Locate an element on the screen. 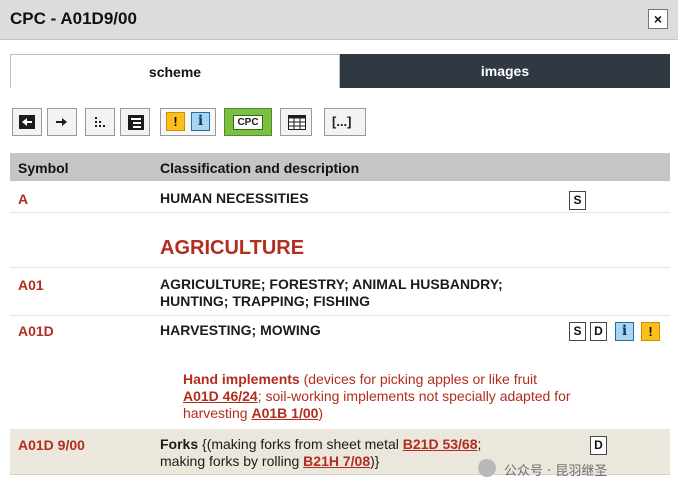  list-tree-icon is located at coordinates (136, 122).